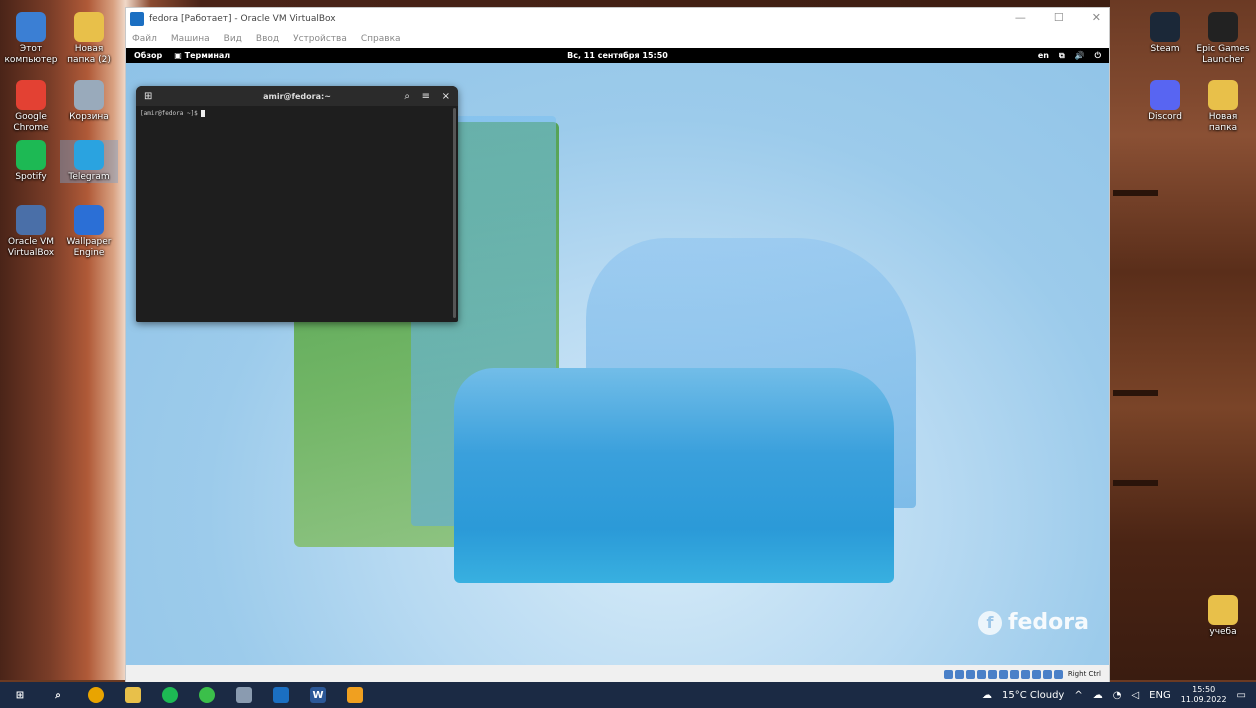 The image size is (1256, 708). Describe the element at coordinates (989, 622) in the screenshot. I see `fedora-infinity-icon: f` at that location.